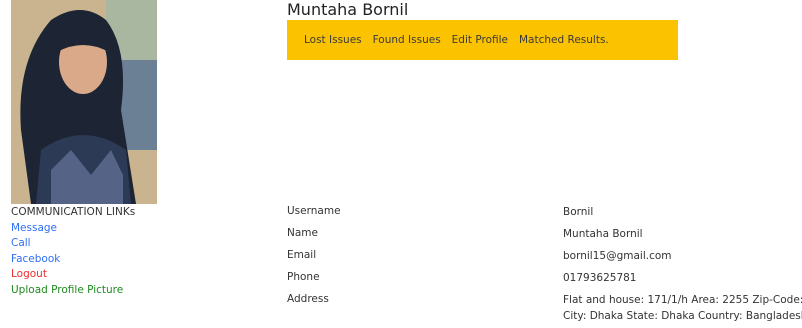  Describe the element at coordinates (303, 277) in the screenshot. I see `phone-label: Phone` at that location.